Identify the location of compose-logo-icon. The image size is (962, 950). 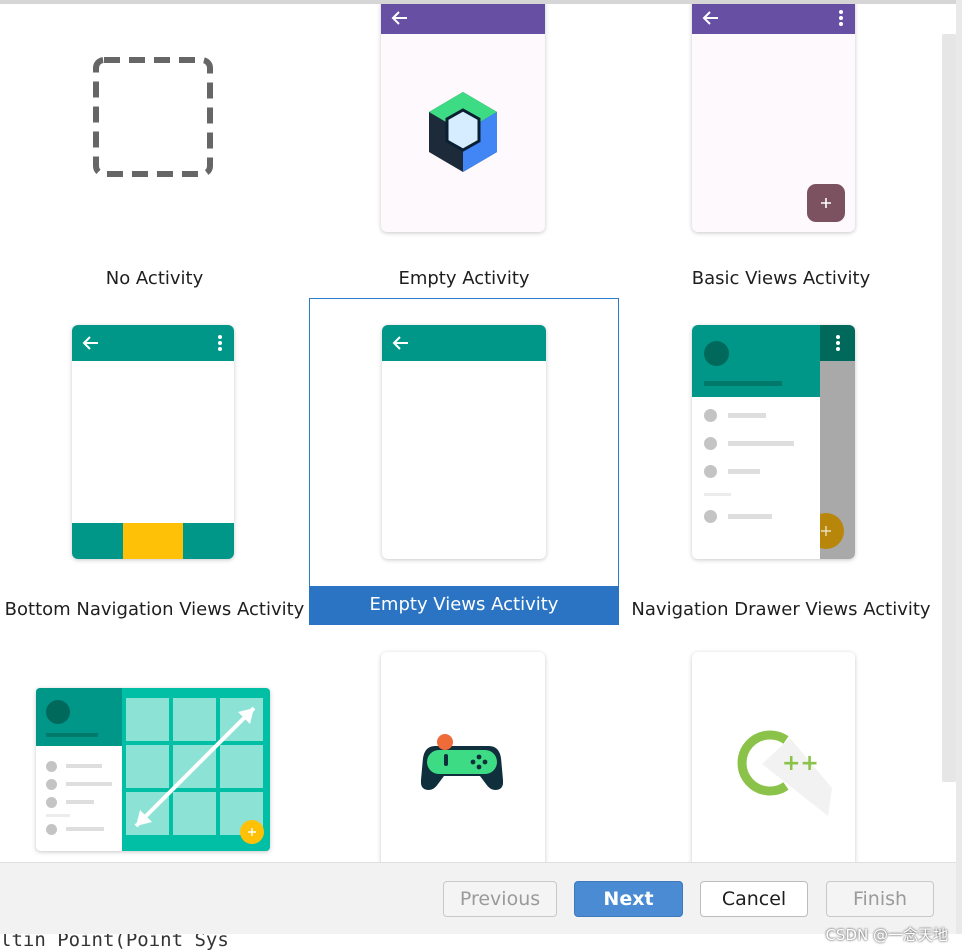
(463, 132).